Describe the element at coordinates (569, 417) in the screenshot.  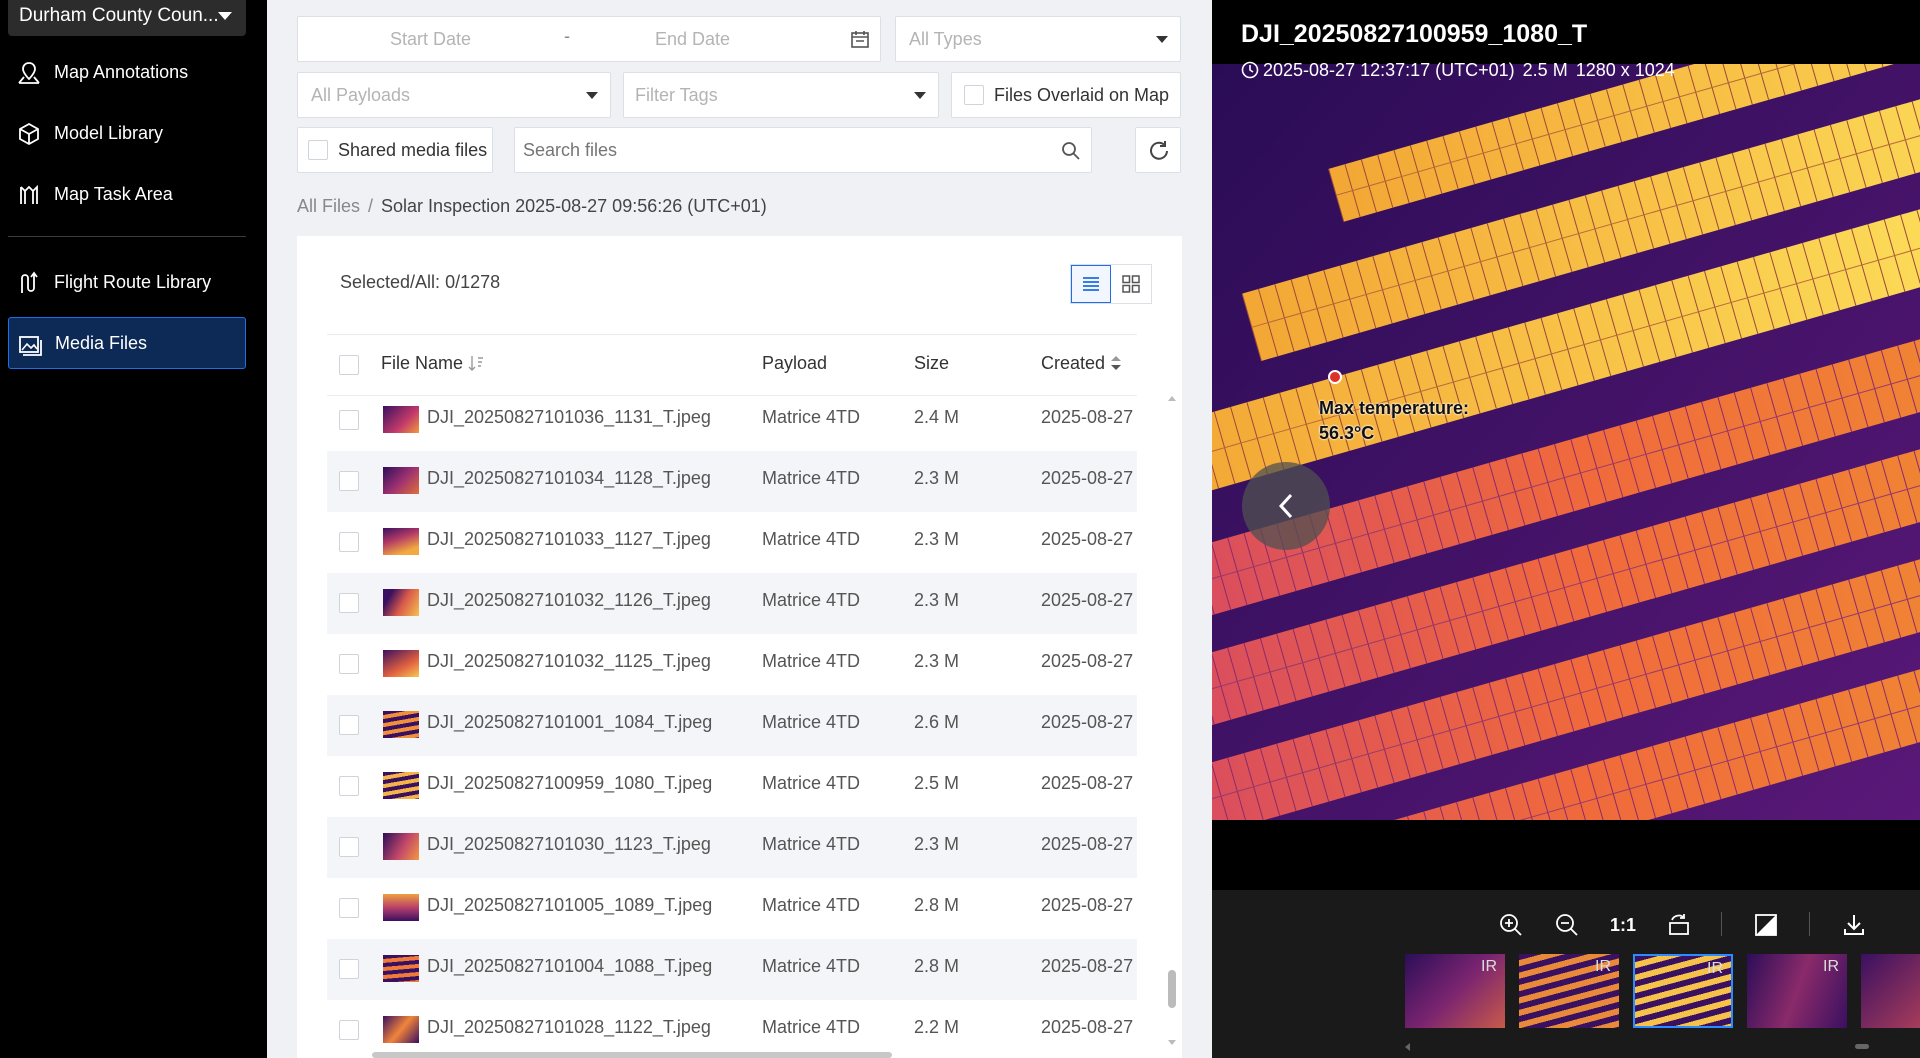
I see `file-name: DJI_20250827101036_1131_T.jpeg` at that location.